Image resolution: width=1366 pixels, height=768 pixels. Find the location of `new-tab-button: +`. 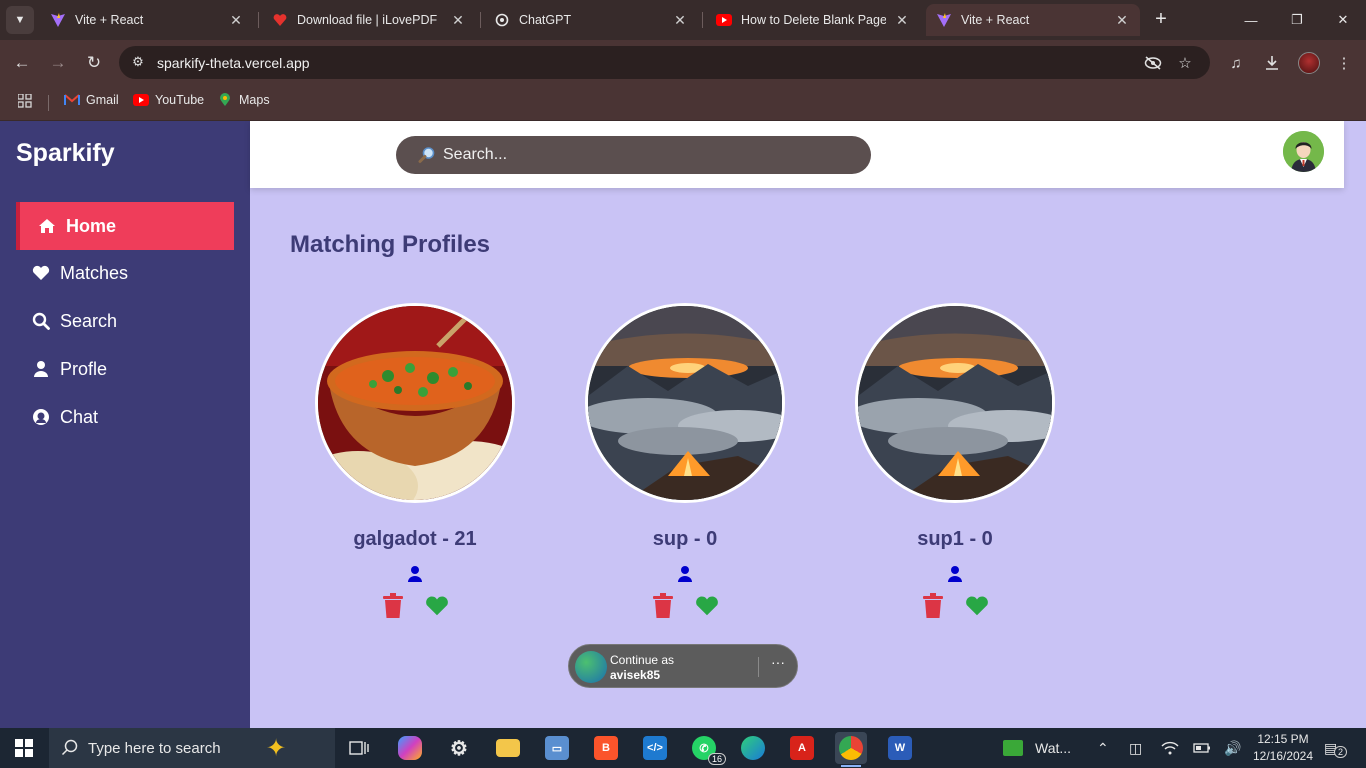

new-tab-button: + is located at coordinates (1161, 19).